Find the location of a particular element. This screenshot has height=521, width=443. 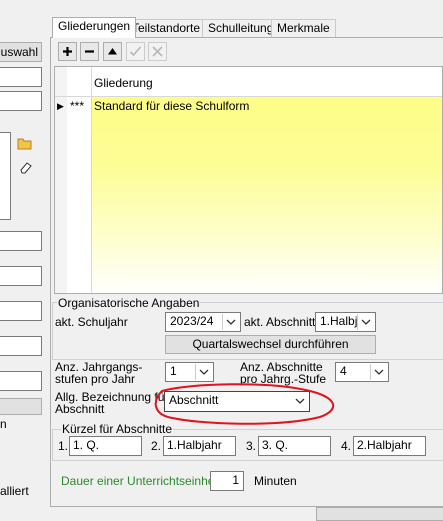

left-button is located at coordinates (21, 406).